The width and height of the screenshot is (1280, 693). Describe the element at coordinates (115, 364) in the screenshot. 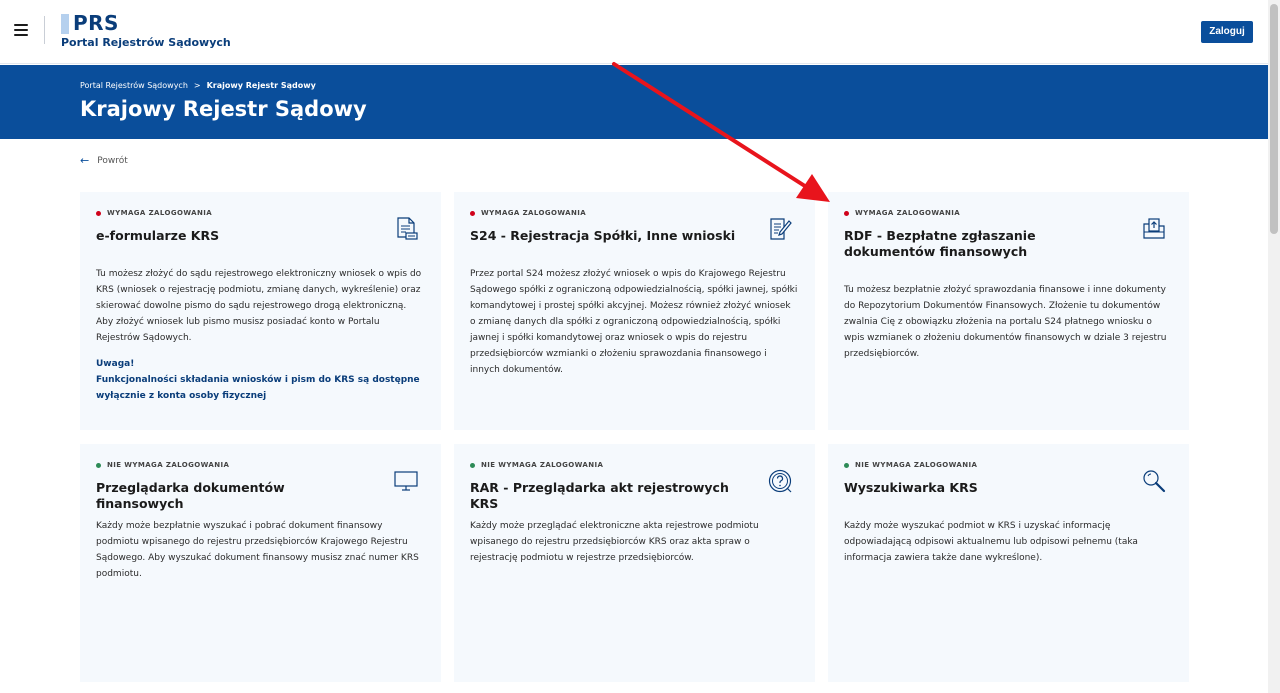

I see `card-note-title: Uwaga!` at that location.